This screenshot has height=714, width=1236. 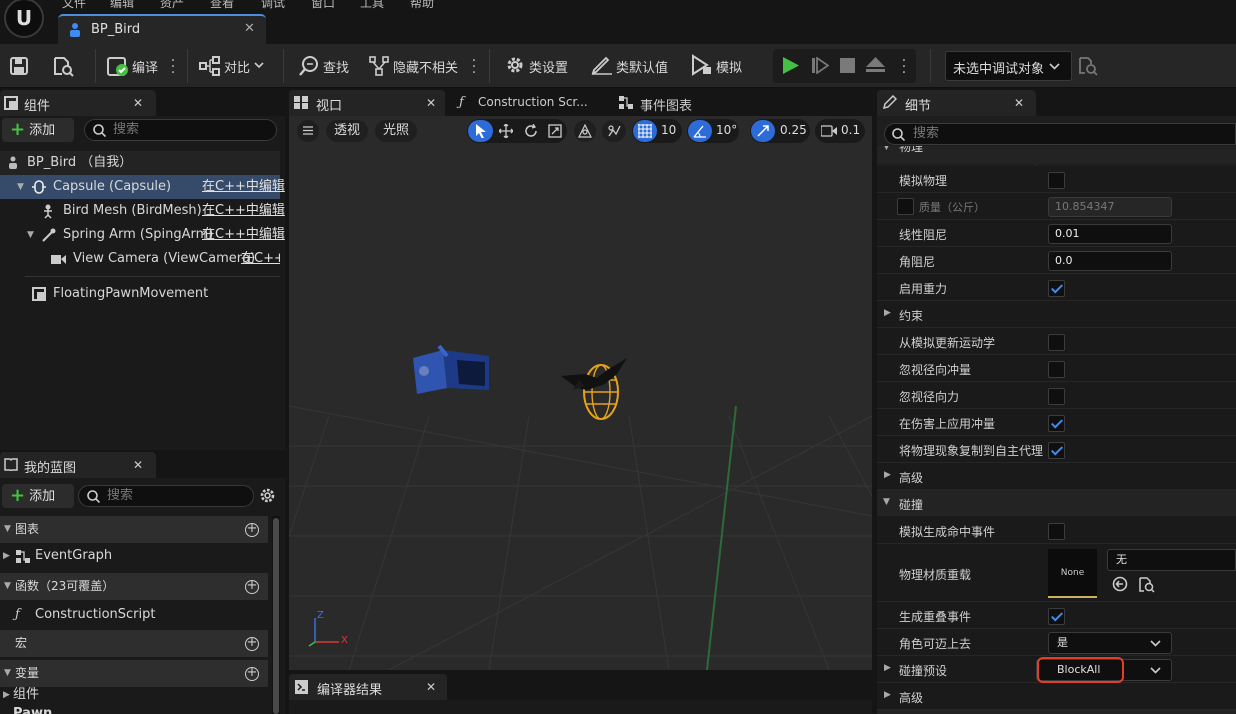 What do you see at coordinates (1056, 696) in the screenshot?
I see `row-advanced-collision: ▶ 高级` at bounding box center [1056, 696].